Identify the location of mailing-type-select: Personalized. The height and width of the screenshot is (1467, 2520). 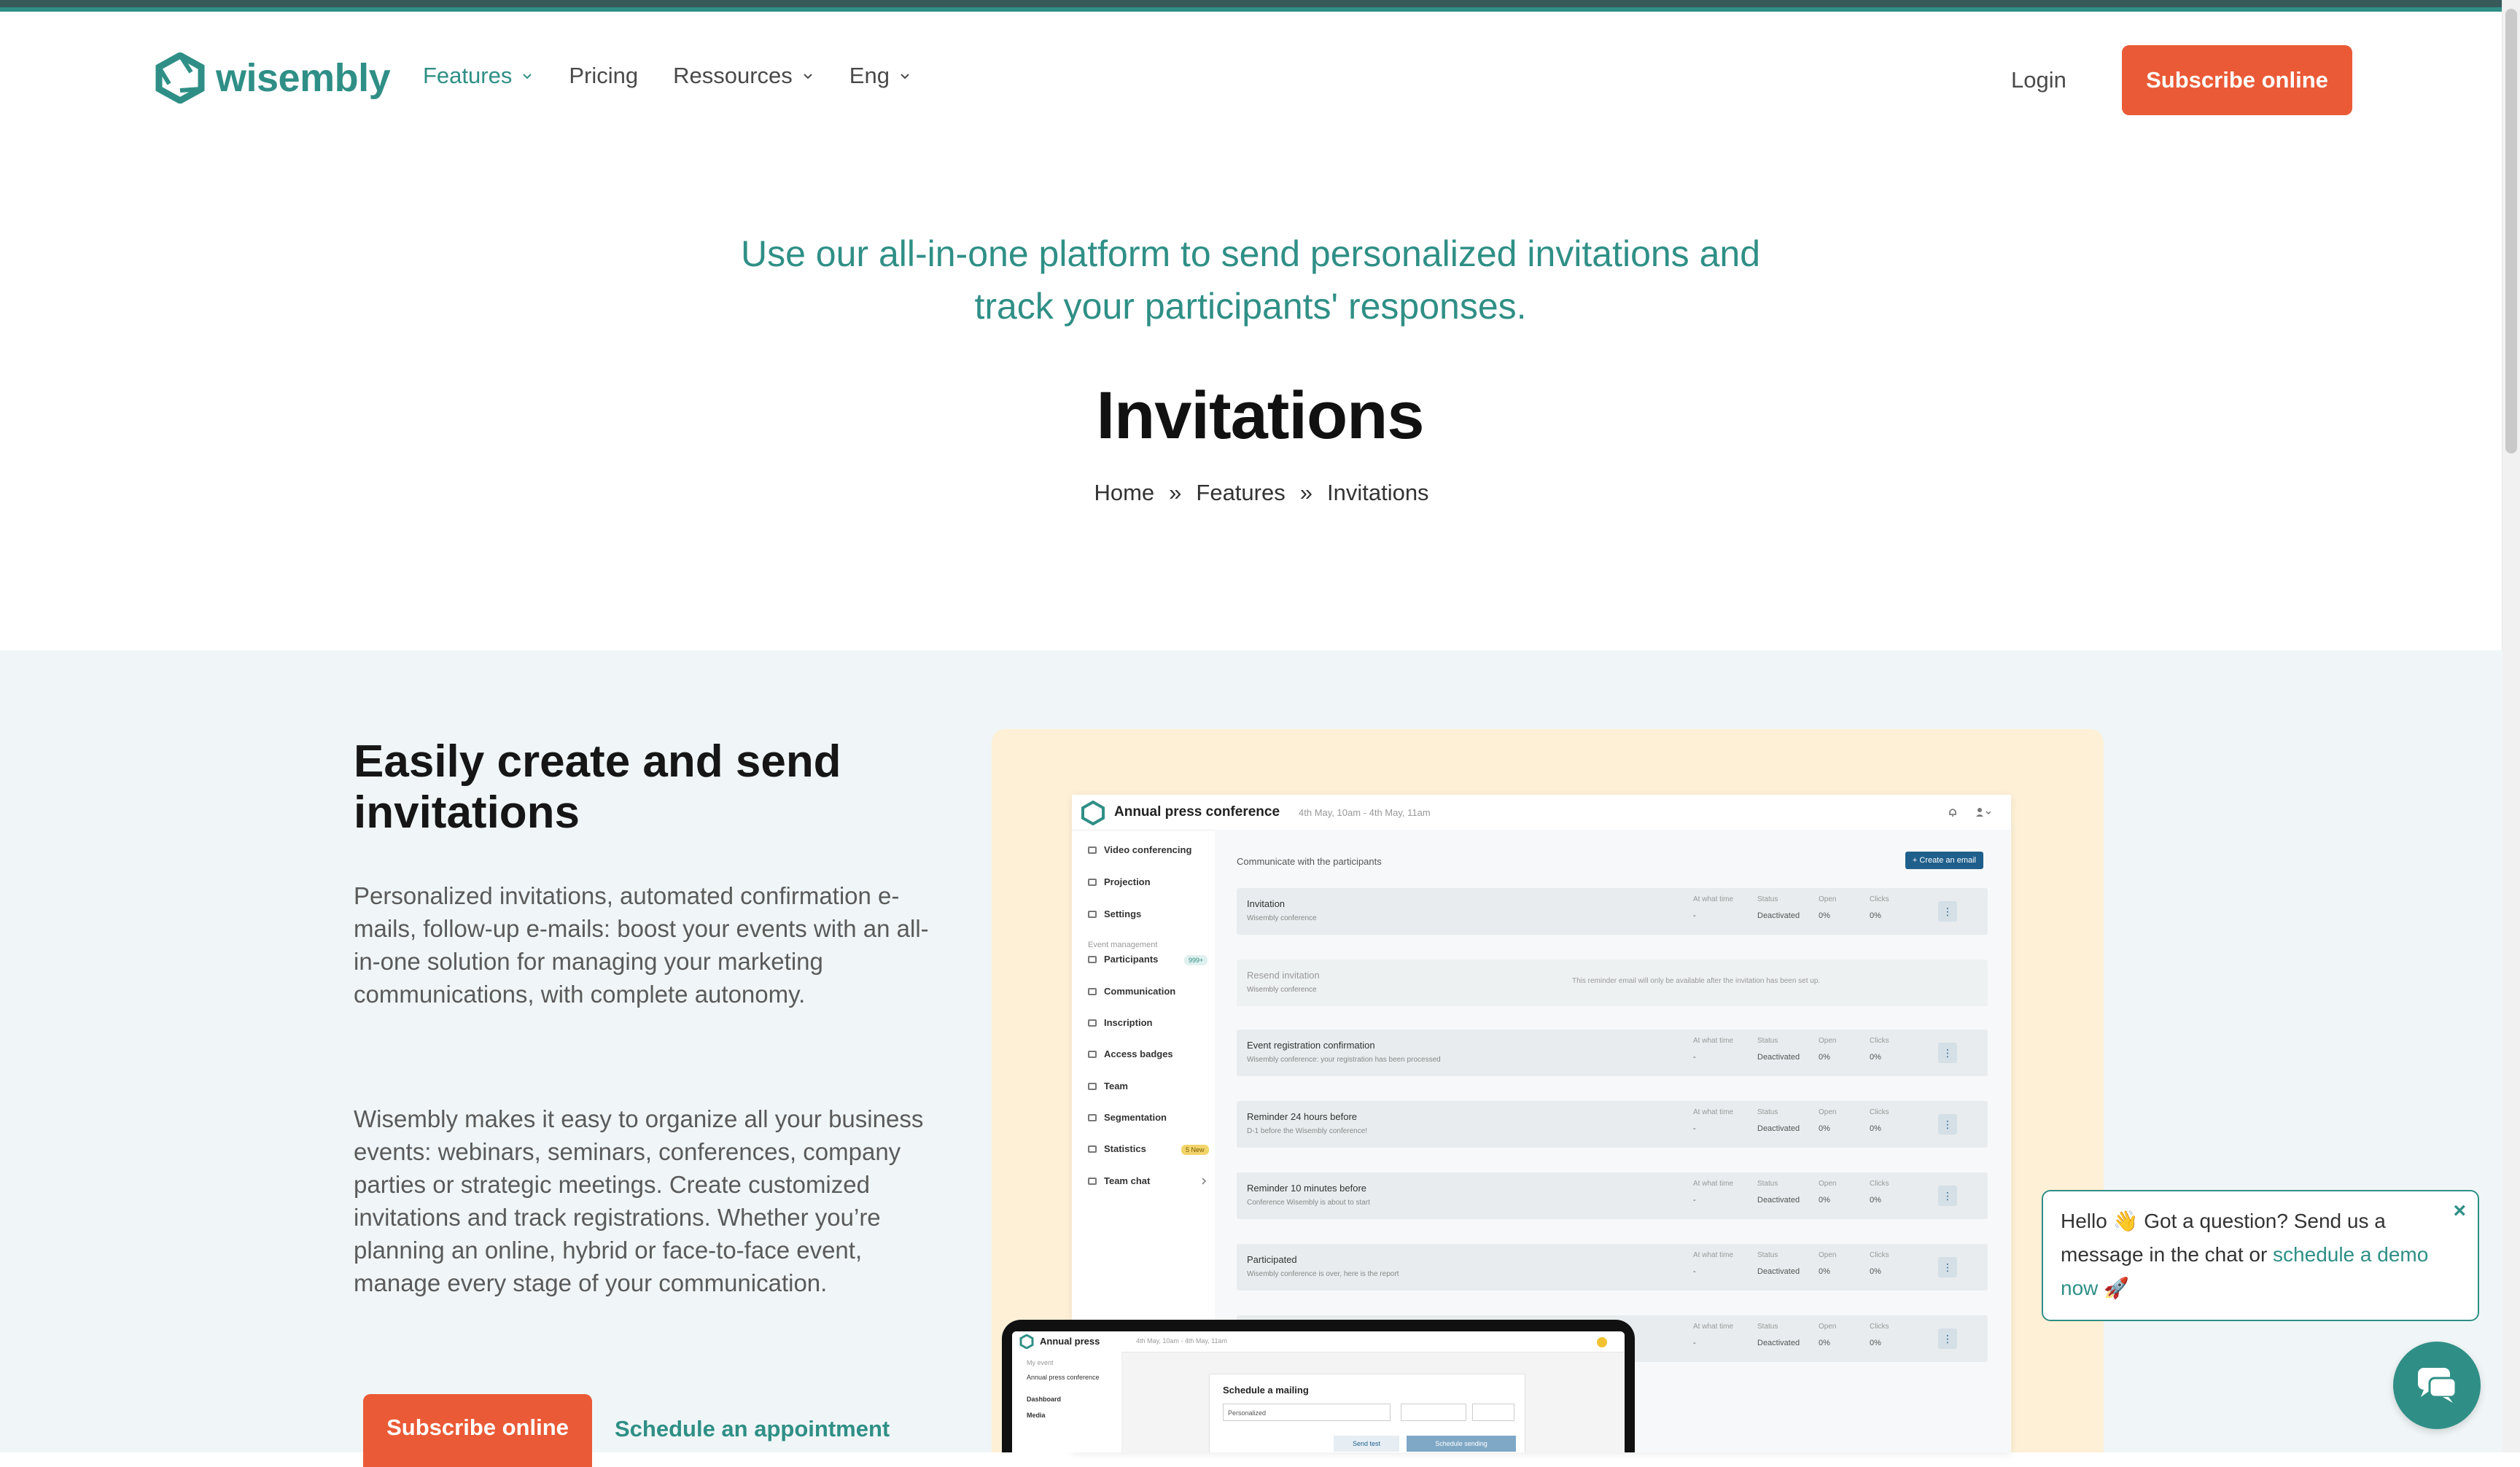
(1307, 1412).